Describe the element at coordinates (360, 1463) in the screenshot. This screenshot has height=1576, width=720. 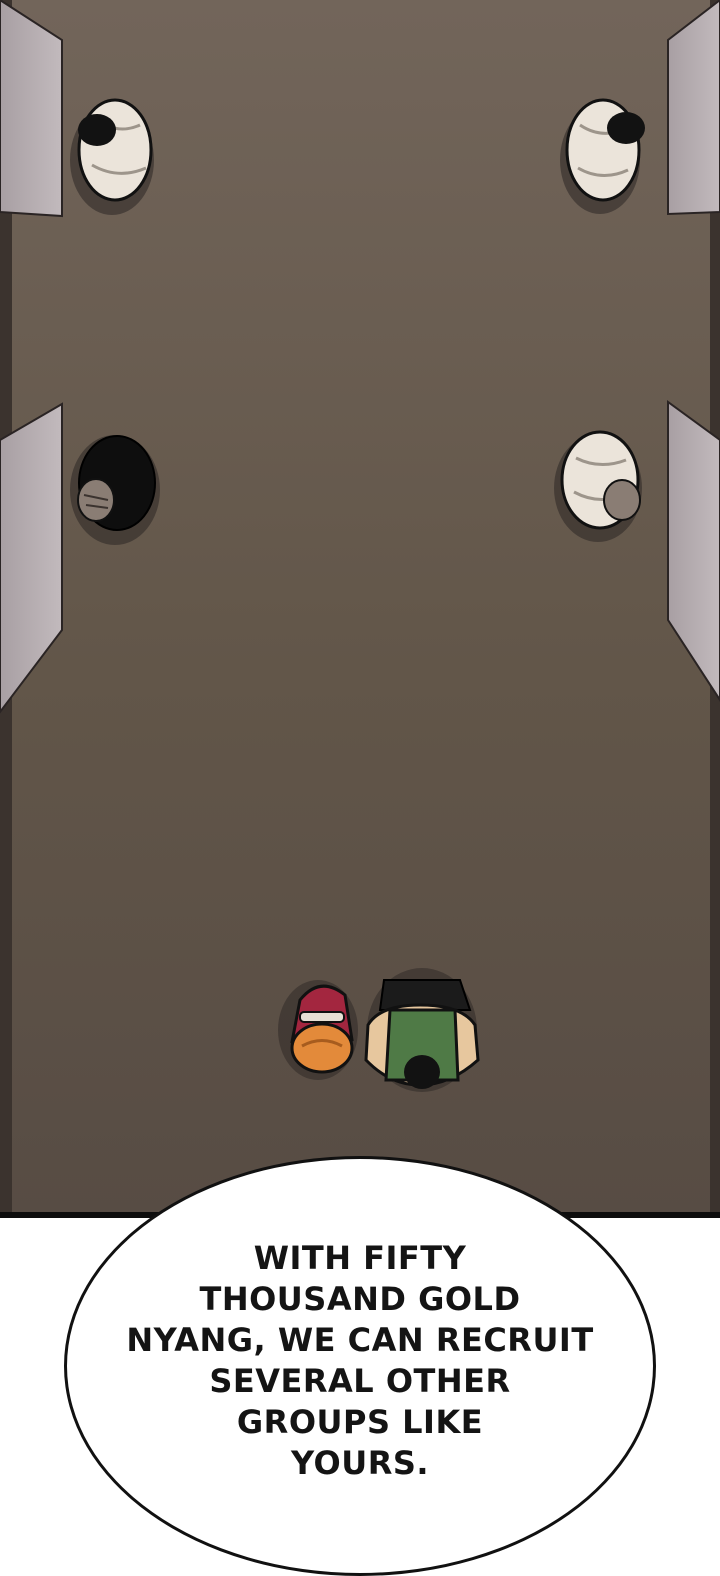
I see `speech-line: YOURS.` at that location.